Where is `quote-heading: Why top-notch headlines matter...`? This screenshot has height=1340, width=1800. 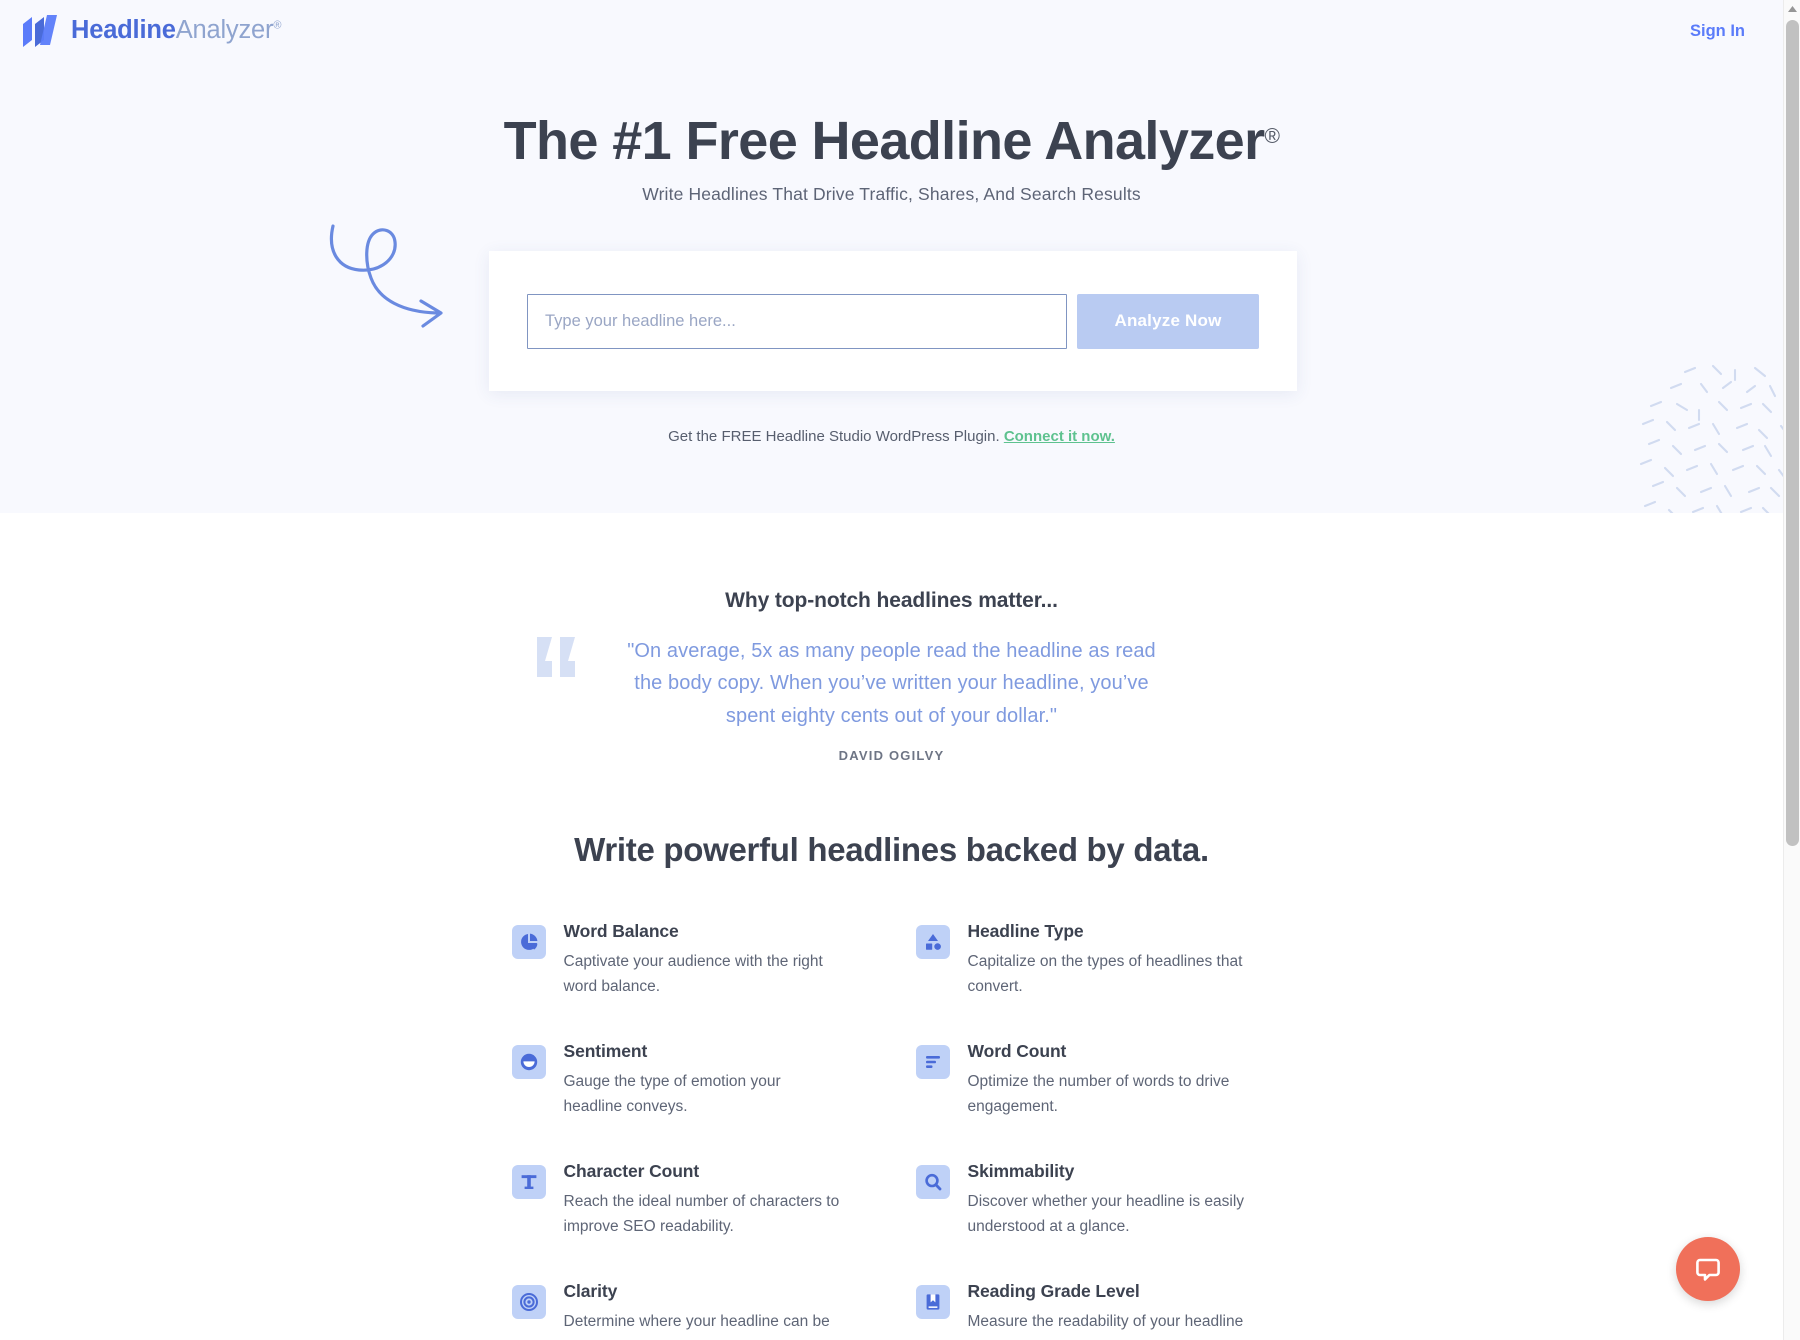
quote-heading: Why top-notch headlines matter... is located at coordinates (891, 600).